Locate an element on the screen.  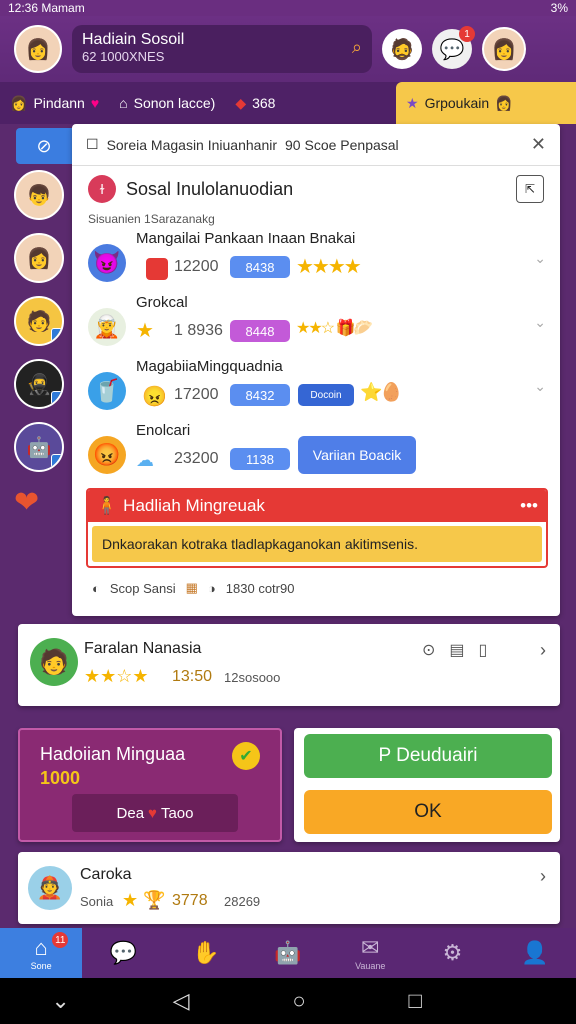
more-icon: ••• is located at coordinates (529, 506).